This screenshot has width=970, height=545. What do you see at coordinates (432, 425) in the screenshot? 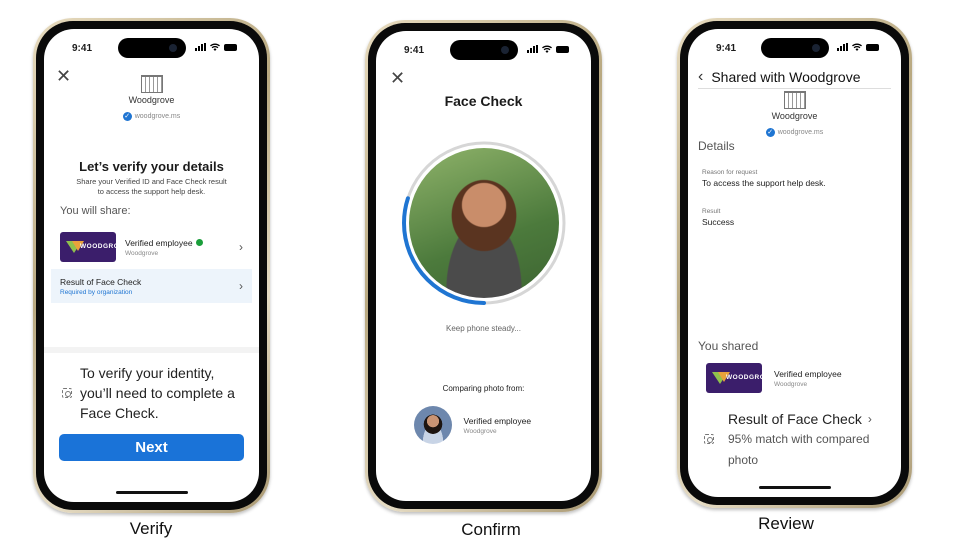
I see `credential-photo` at bounding box center [432, 425].